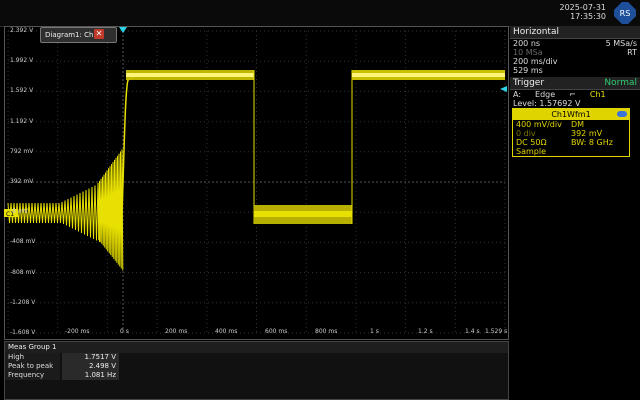 This screenshot has width=640, height=400. Describe the element at coordinates (545, 94) in the screenshot. I see `trigger-type: Edge` at that location.